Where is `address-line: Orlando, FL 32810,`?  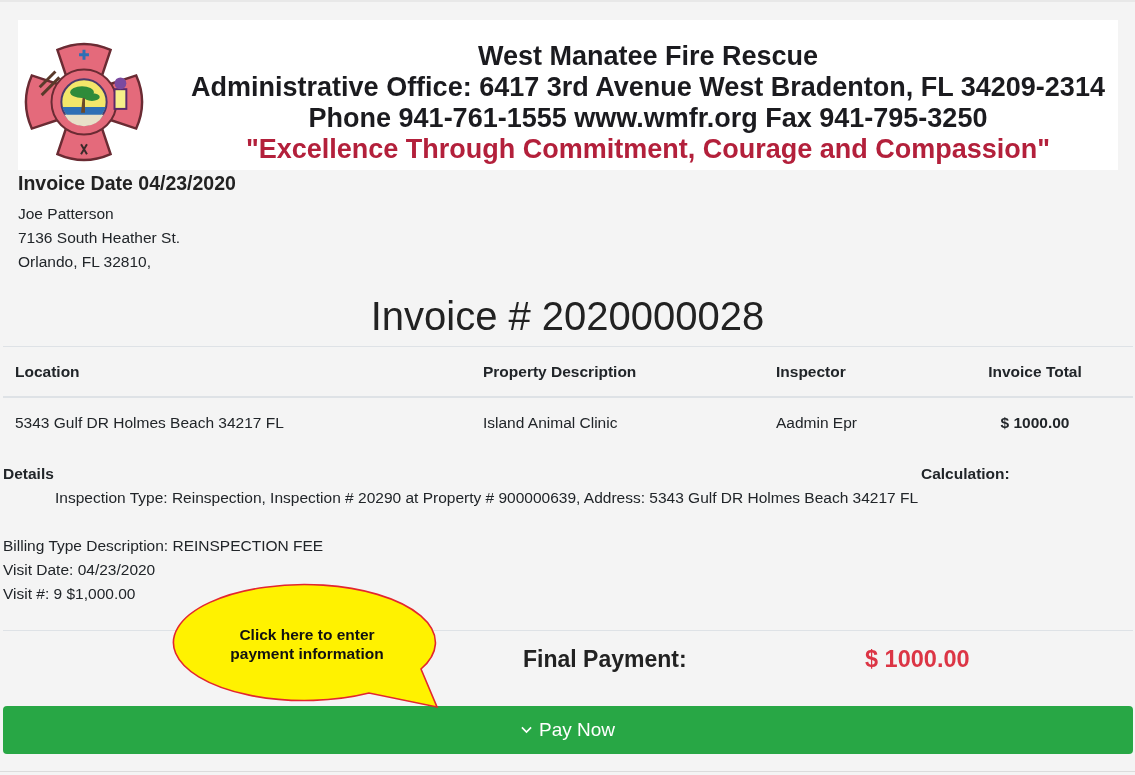 address-line: Orlando, FL 32810, is located at coordinates (85, 262).